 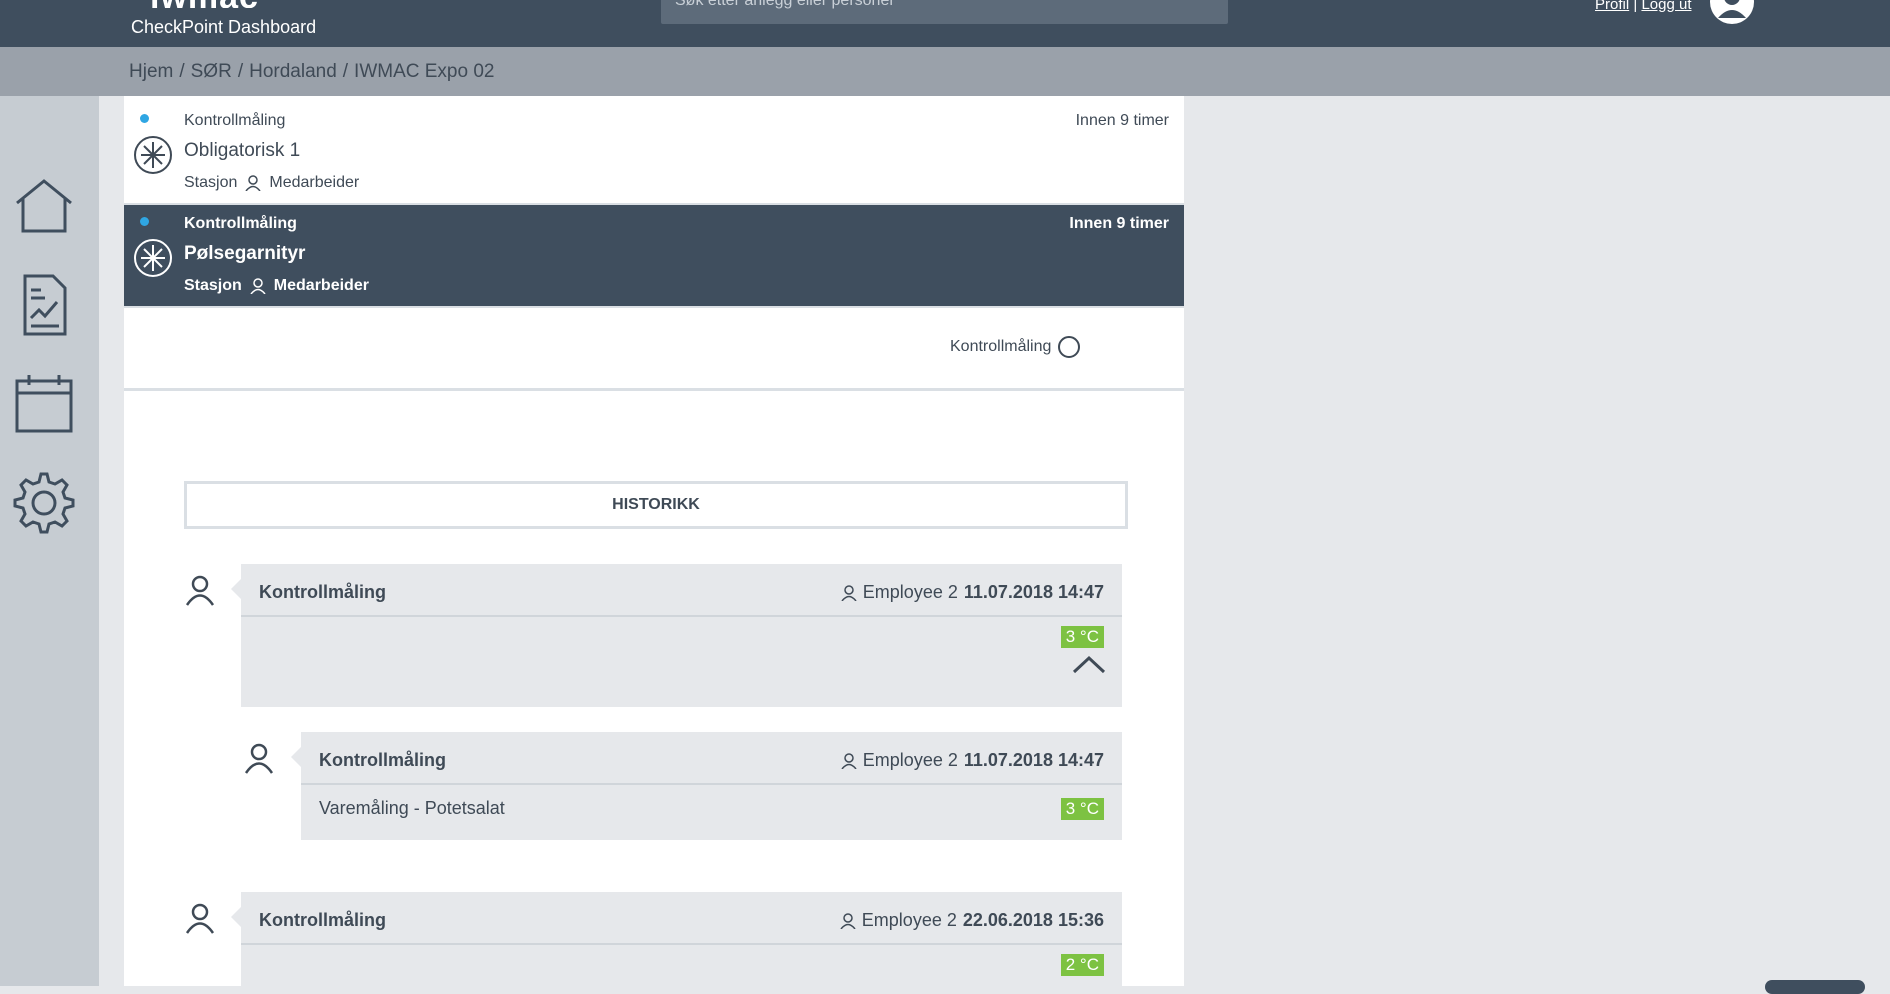 What do you see at coordinates (1666, 6) in the screenshot?
I see `logout-link: Logg ut` at bounding box center [1666, 6].